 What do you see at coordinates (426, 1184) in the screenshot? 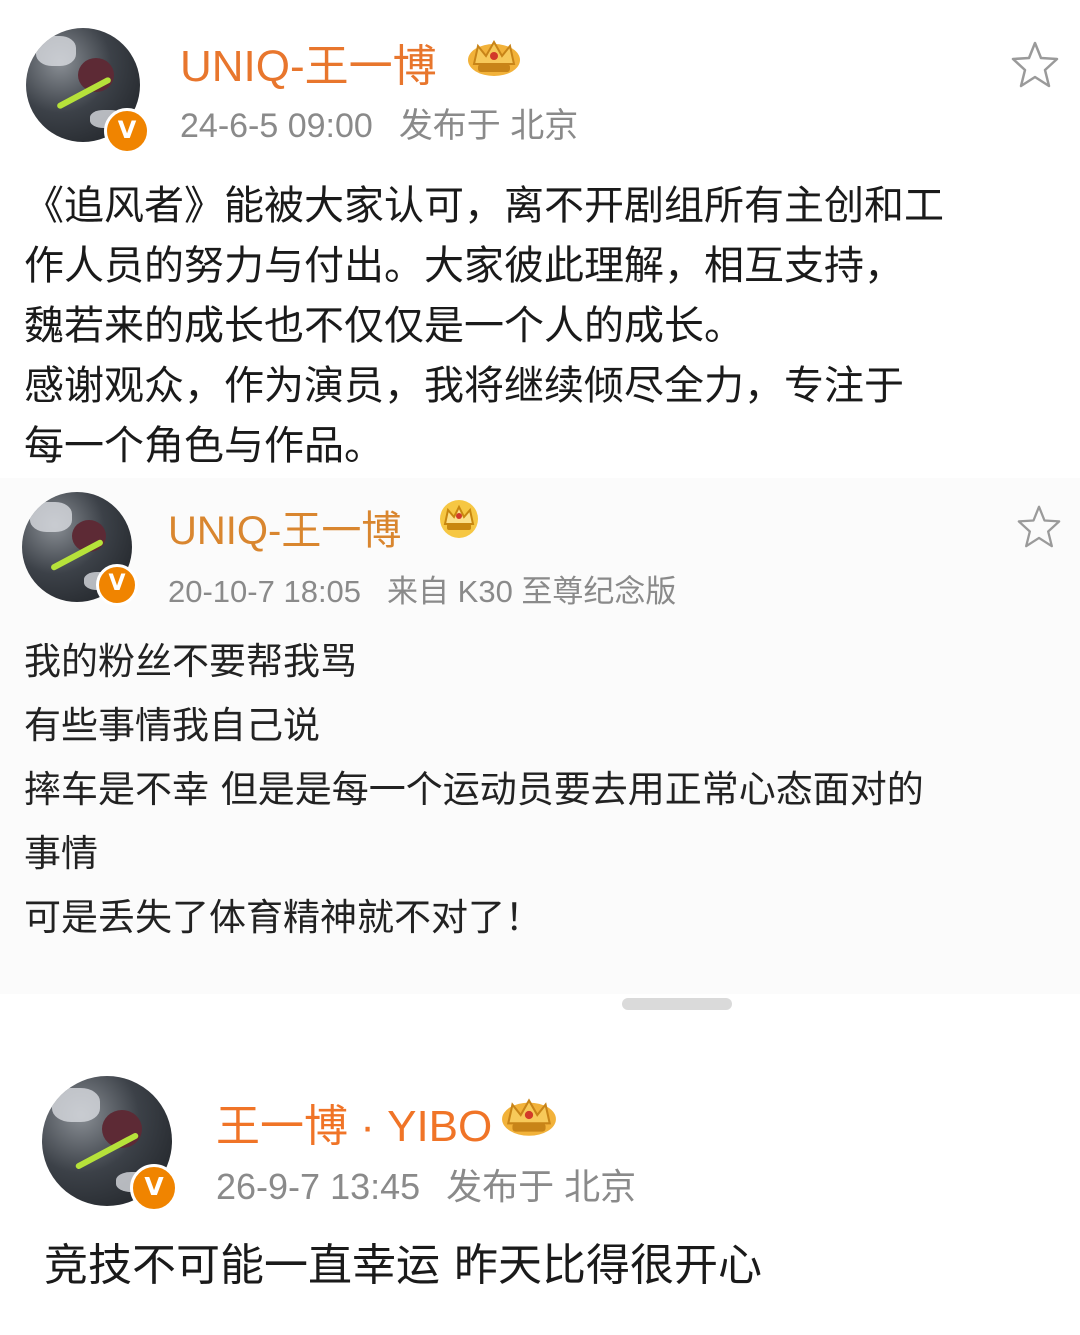
I see `post-meta: 26-9-7 13:45 发布于 北京` at bounding box center [426, 1184].